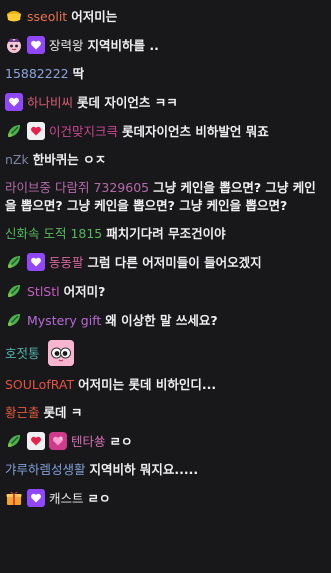 This screenshot has width=331, height=573. Describe the element at coordinates (37, 73) in the screenshot. I see `chat-username: 15882222` at that location.